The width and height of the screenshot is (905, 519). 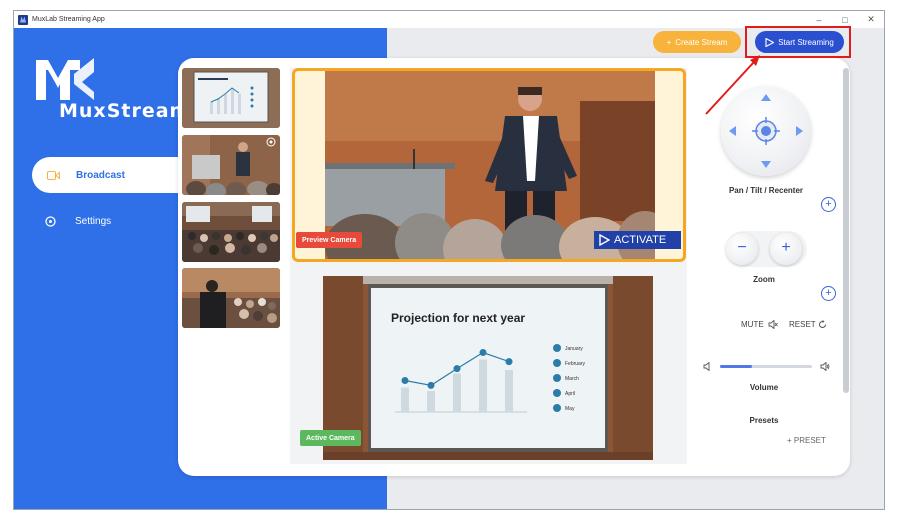 I want to click on video-camera-icon, so click(x=53, y=175).